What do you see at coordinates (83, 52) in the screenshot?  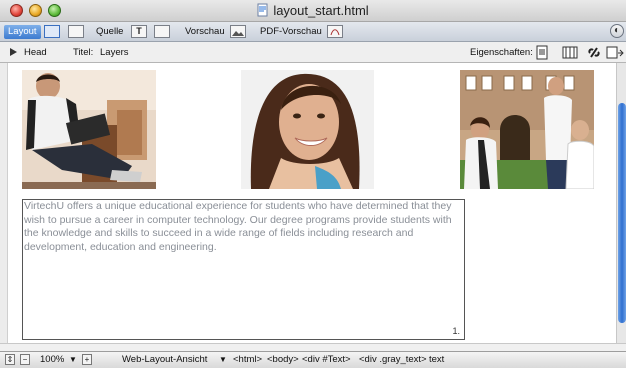 I see `title-label: Titel:` at bounding box center [83, 52].